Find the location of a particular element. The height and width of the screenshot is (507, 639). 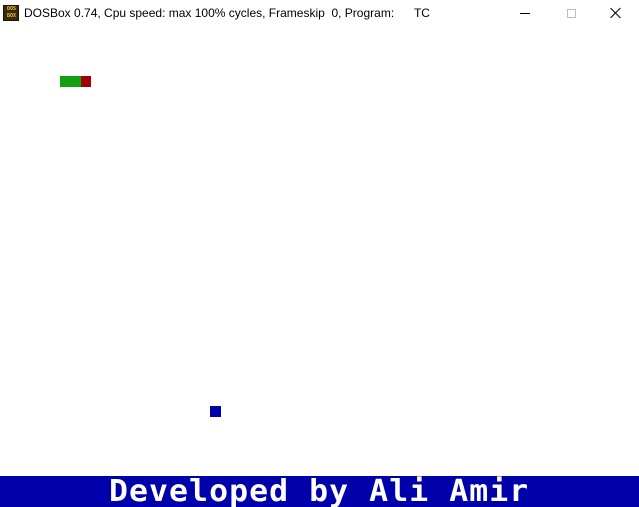

close-icon is located at coordinates (616, 13).